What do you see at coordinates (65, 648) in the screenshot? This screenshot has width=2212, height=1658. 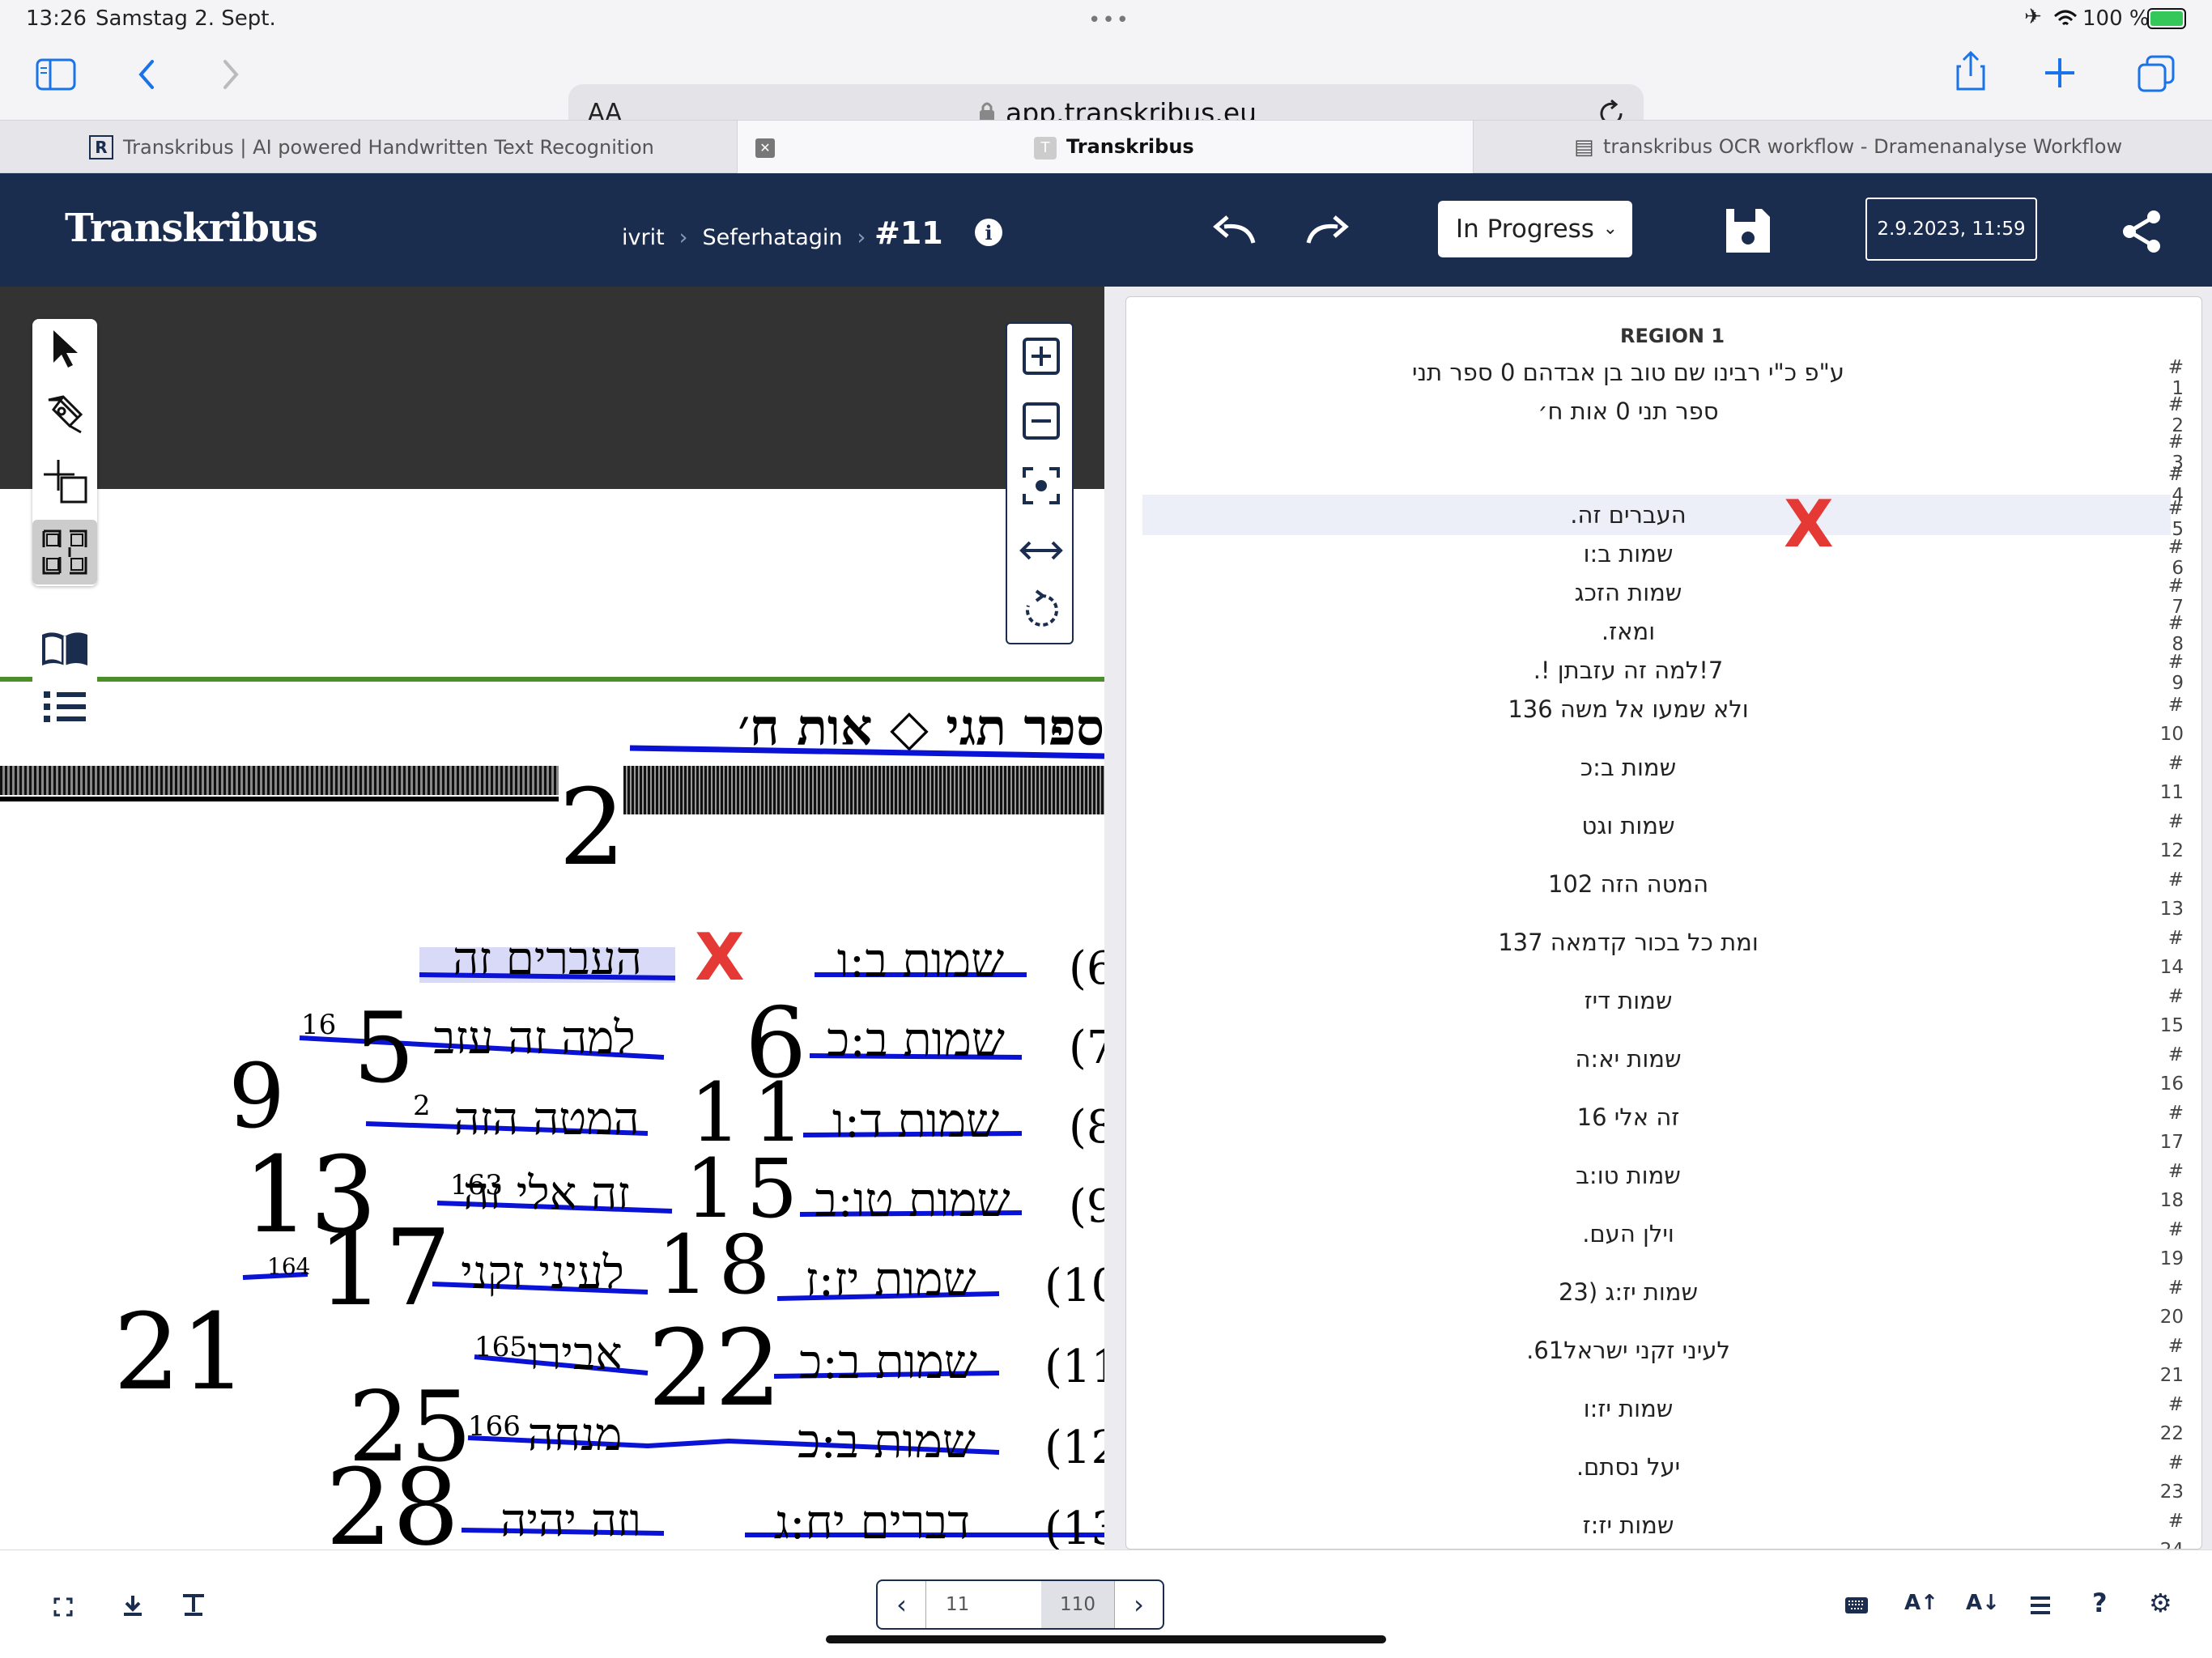 I see `book-view-icon` at bounding box center [65, 648].